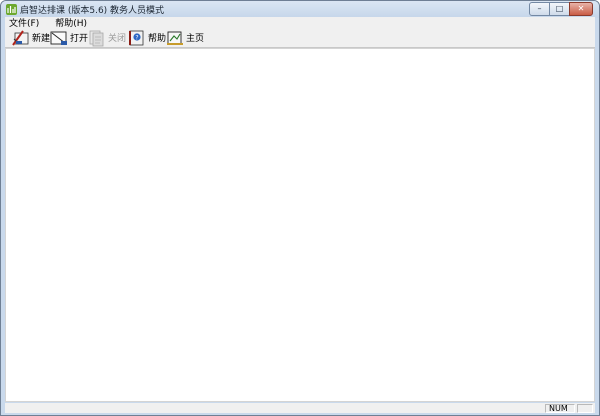  Describe the element at coordinates (20, 37) in the screenshot. I see `new-document-icon` at that location.